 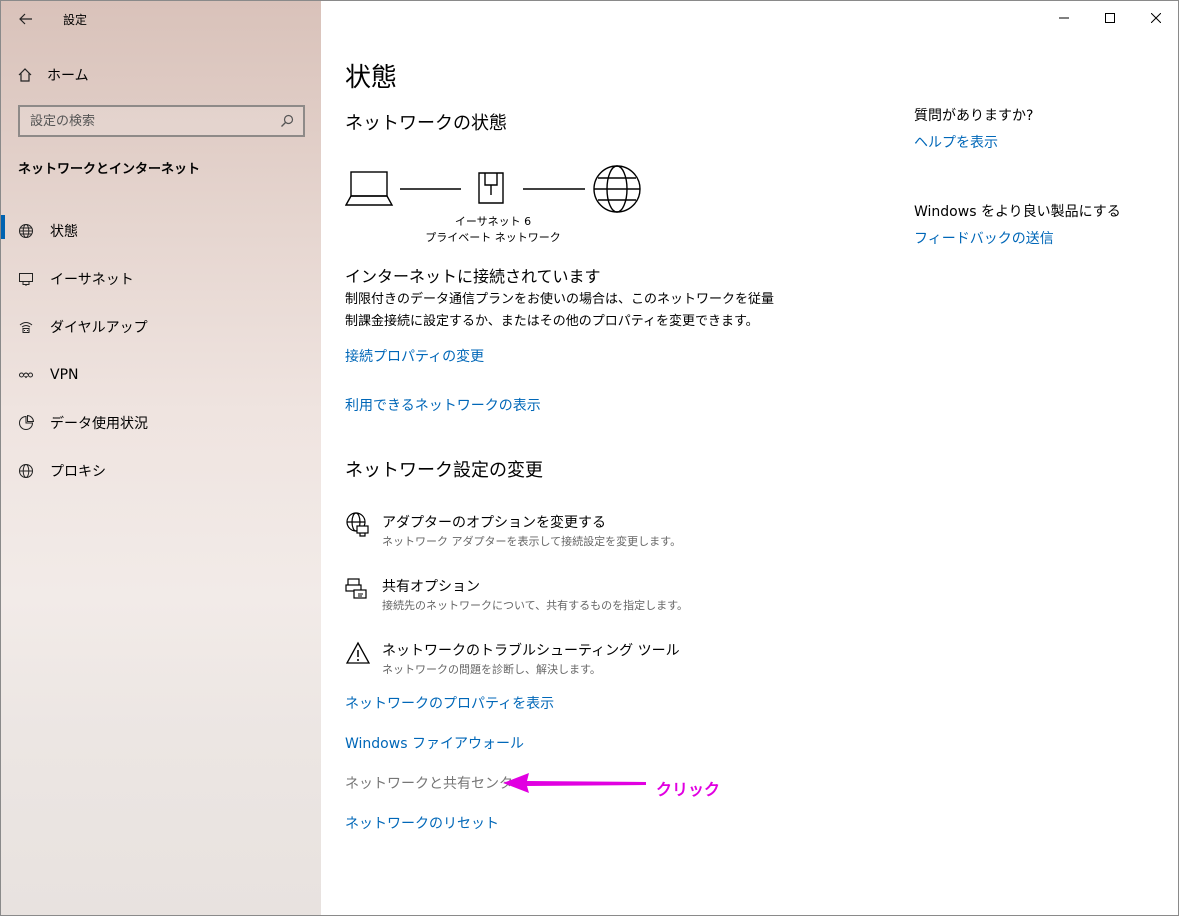 I want to click on option-title: アダプターのオプションを変更する, so click(x=494, y=523).